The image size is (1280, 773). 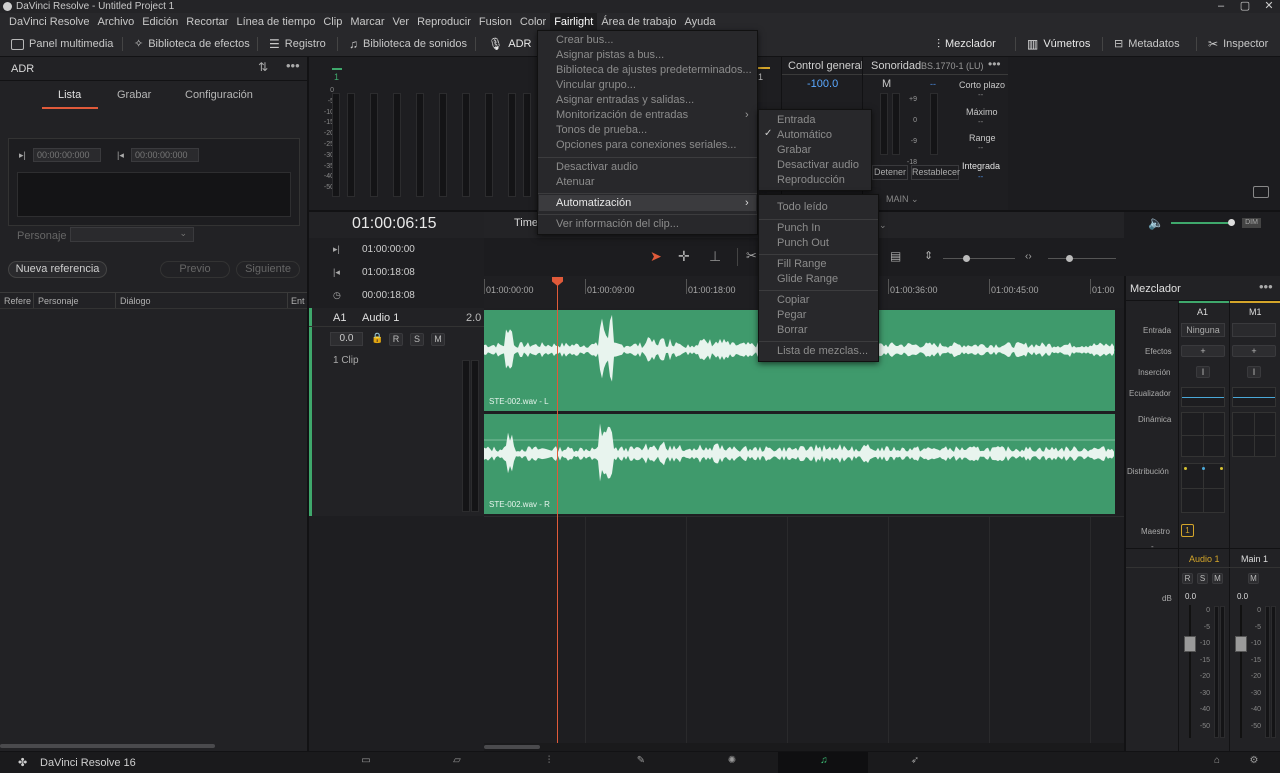 What do you see at coordinates (715, 256) in the screenshot?
I see `trim-tool-icon: ⊥` at bounding box center [715, 256].